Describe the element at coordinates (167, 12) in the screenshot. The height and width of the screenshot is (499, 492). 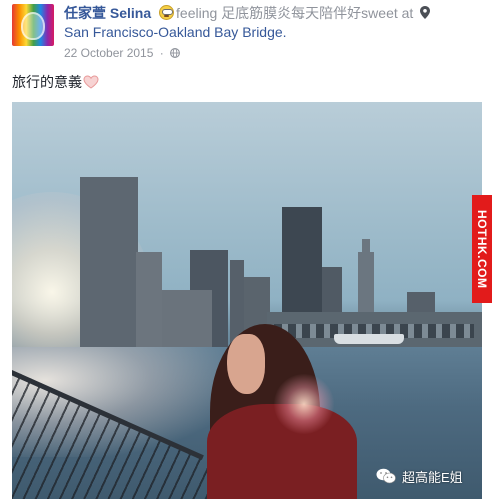
I see `sweating-grin-emoji-icon` at that location.